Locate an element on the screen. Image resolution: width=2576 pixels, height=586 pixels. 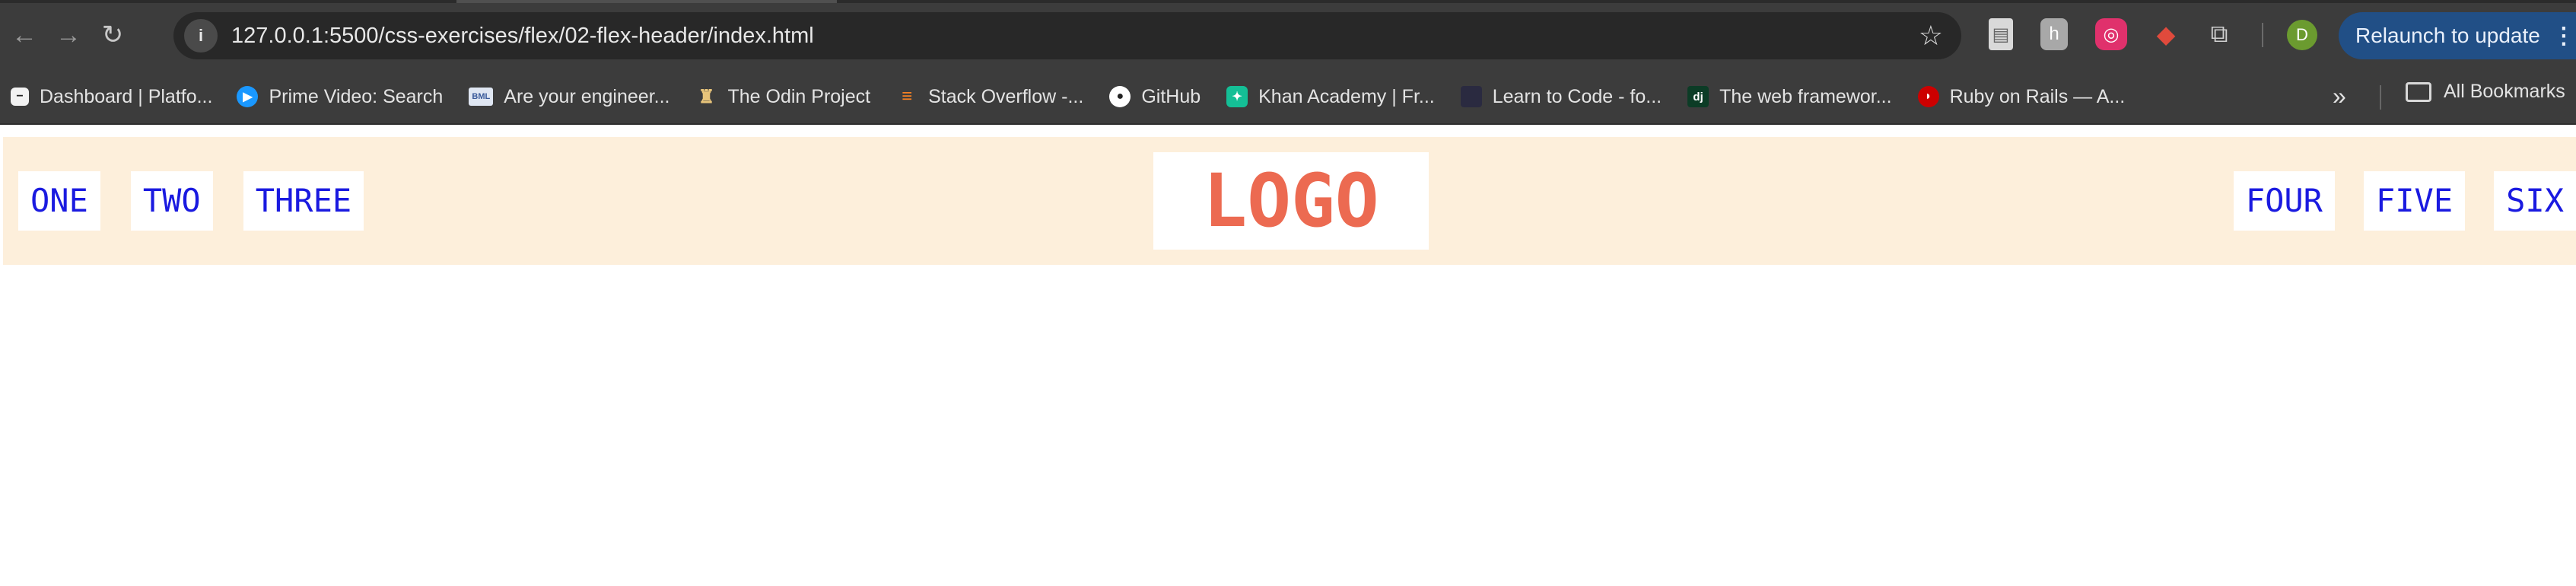
logo: LOGO is located at coordinates (1291, 201).